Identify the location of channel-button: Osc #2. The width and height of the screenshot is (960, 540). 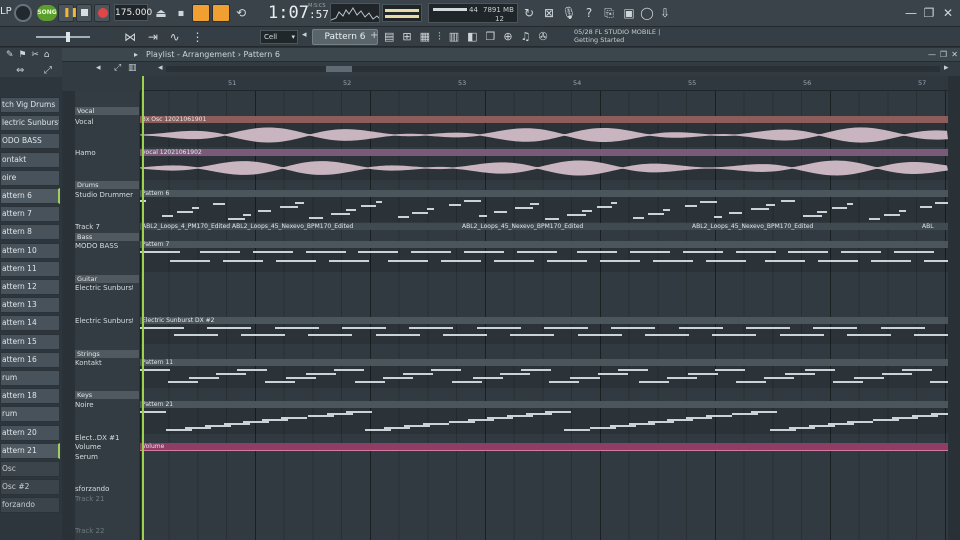
(30, 487).